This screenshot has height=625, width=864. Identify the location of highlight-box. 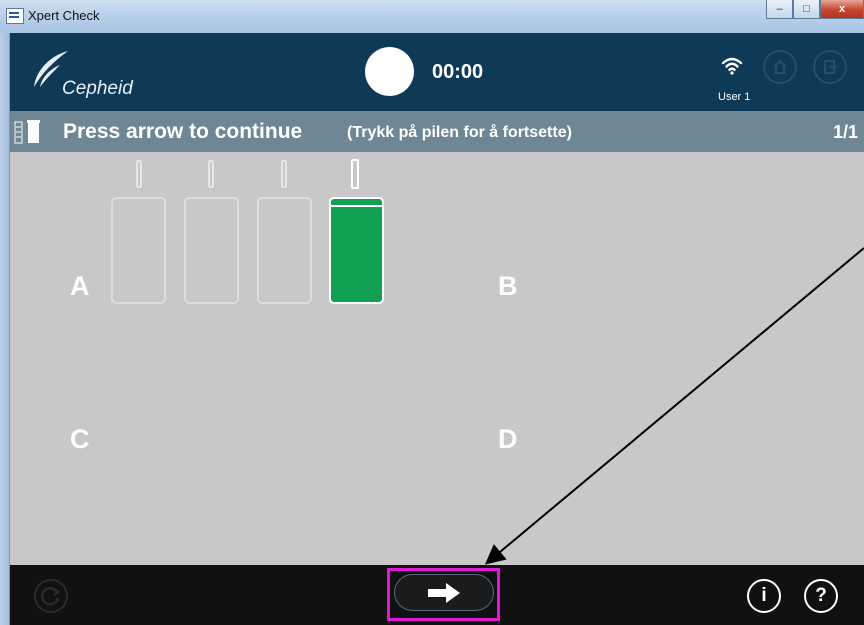
(443, 594).